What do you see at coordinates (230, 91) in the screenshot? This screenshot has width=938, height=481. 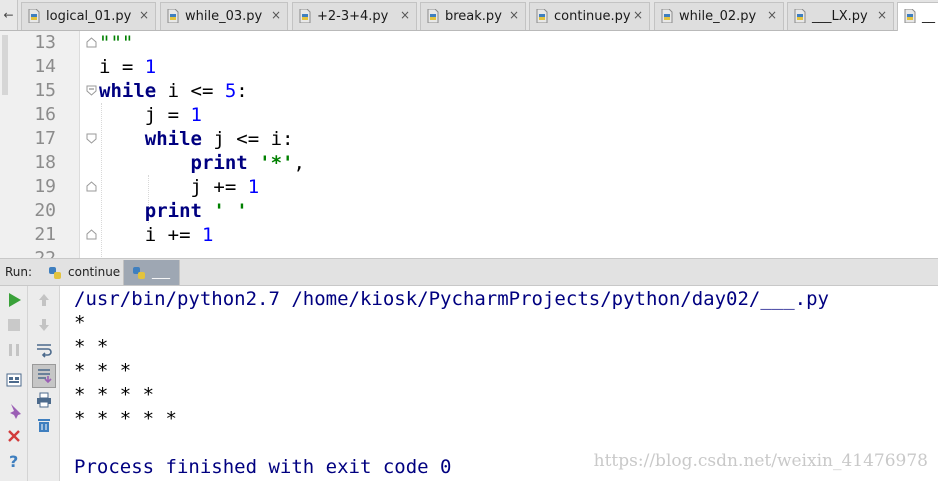 I see `code-number: 5` at bounding box center [230, 91].